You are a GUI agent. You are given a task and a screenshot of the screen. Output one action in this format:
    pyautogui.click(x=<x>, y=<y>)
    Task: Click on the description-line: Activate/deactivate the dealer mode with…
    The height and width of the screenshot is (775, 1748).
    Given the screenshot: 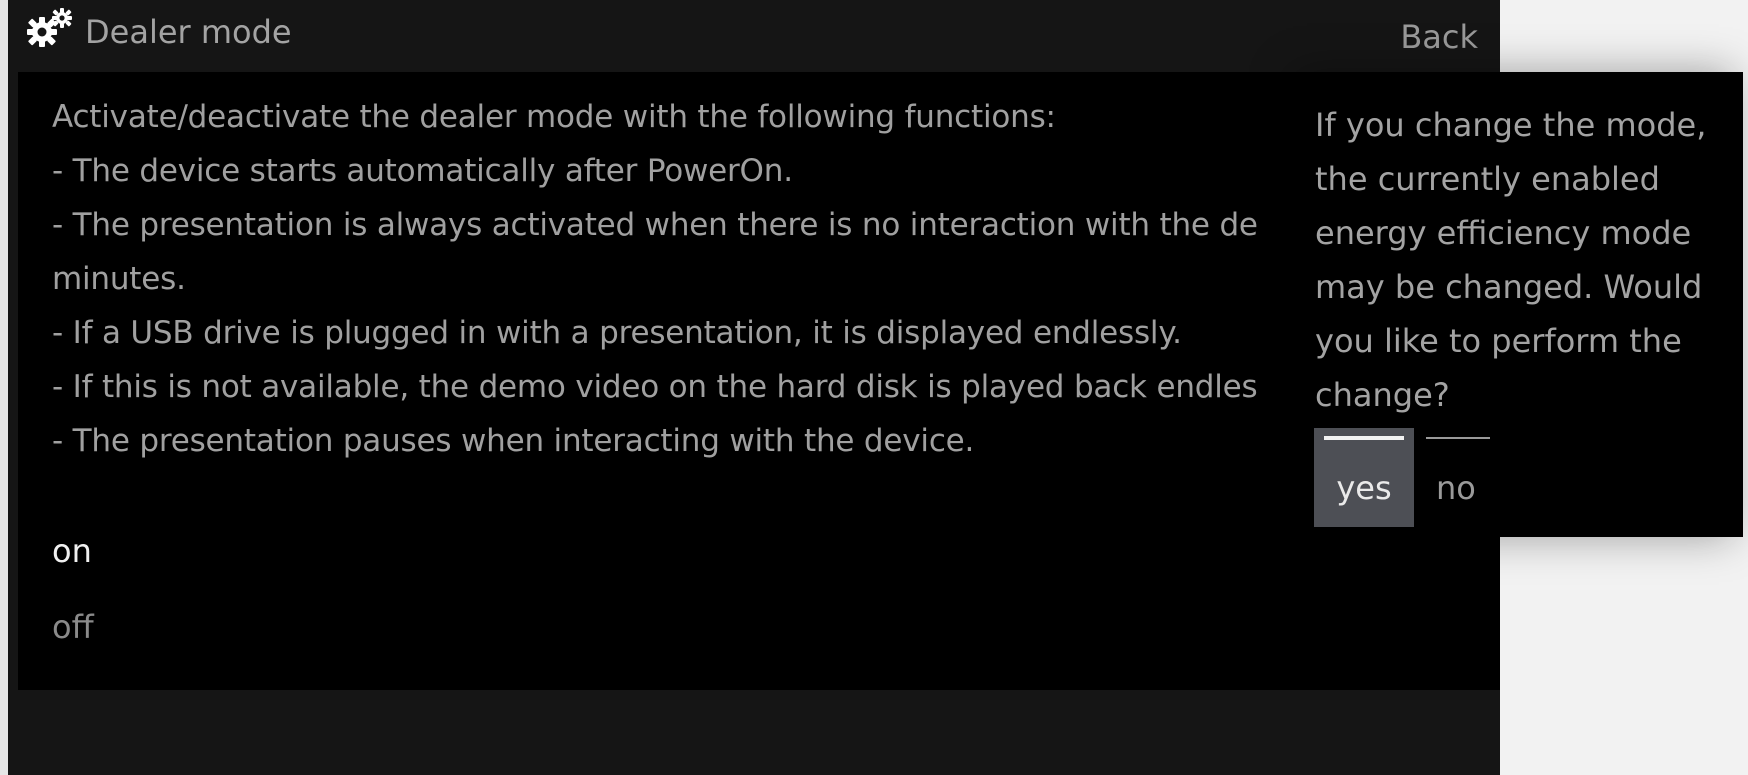 What is the action you would take?
    pyautogui.click(x=554, y=117)
    